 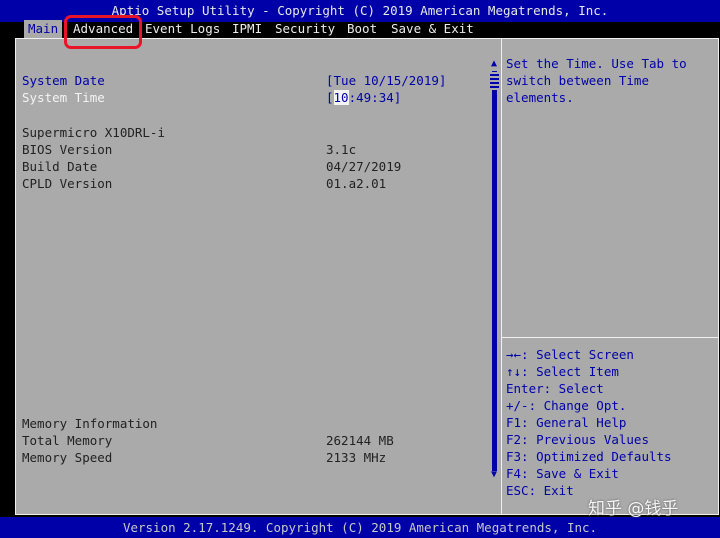 What do you see at coordinates (67, 457) in the screenshot?
I see `memory-speed-label: Memory Speed` at bounding box center [67, 457].